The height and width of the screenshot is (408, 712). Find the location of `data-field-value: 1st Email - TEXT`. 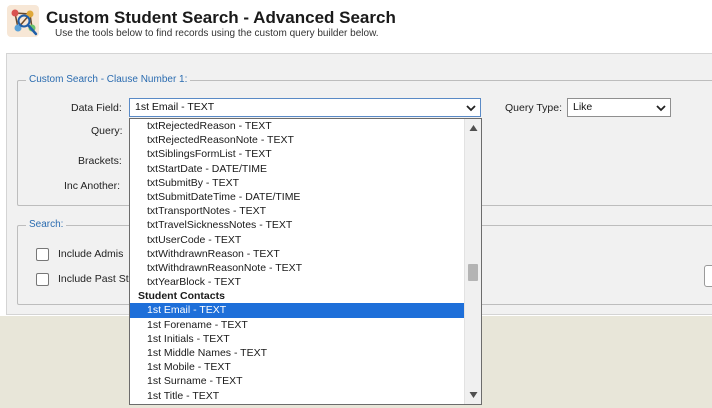

data-field-value: 1st Email - TEXT is located at coordinates (175, 107).